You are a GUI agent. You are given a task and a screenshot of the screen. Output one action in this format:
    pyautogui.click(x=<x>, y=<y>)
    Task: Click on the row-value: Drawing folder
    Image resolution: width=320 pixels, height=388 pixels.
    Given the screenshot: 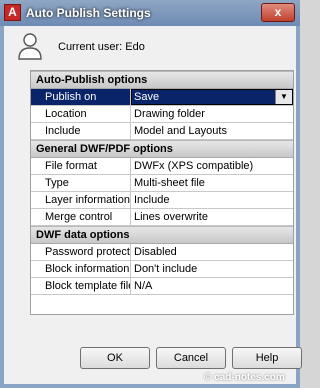 What is the action you would take?
    pyautogui.click(x=212, y=114)
    